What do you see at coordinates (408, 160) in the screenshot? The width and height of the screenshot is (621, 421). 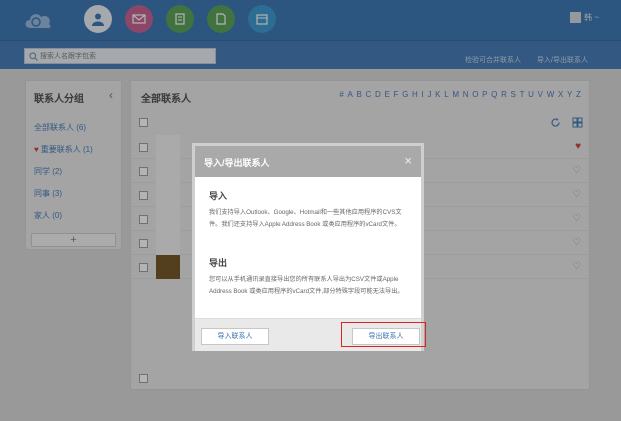 I see `close-icon: ×` at bounding box center [408, 160].